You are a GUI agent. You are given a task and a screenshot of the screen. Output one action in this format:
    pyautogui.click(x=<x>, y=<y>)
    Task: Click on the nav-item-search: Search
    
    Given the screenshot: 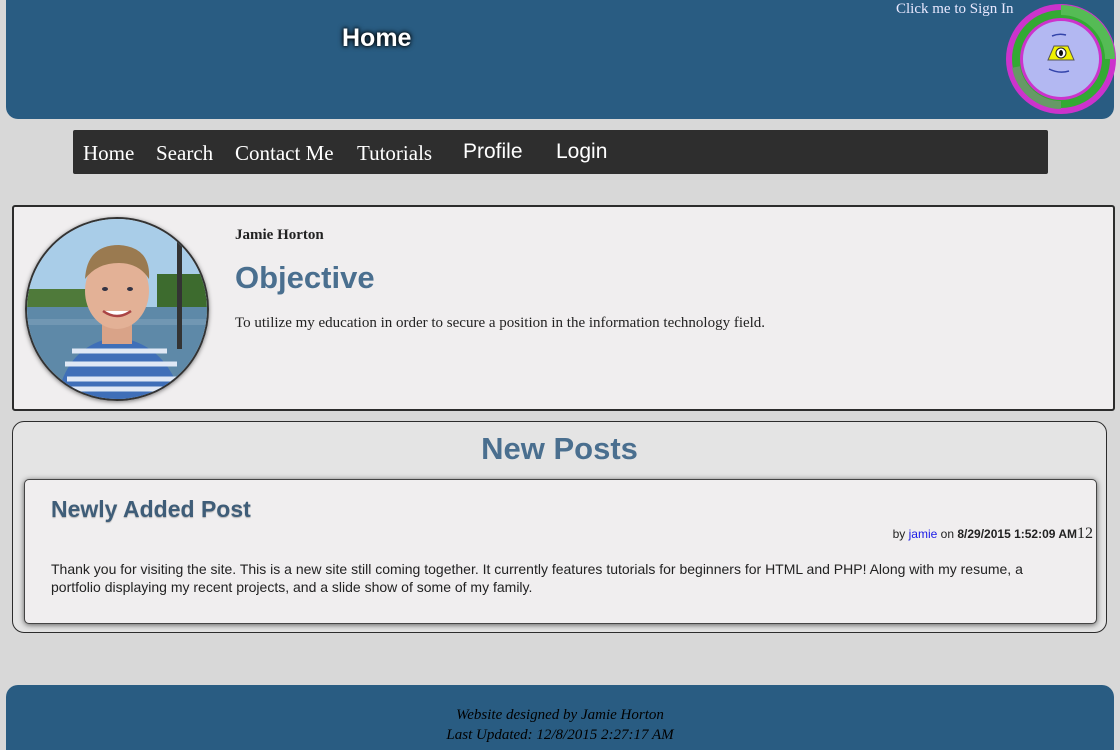 What is the action you would take?
    pyautogui.click(x=184, y=153)
    